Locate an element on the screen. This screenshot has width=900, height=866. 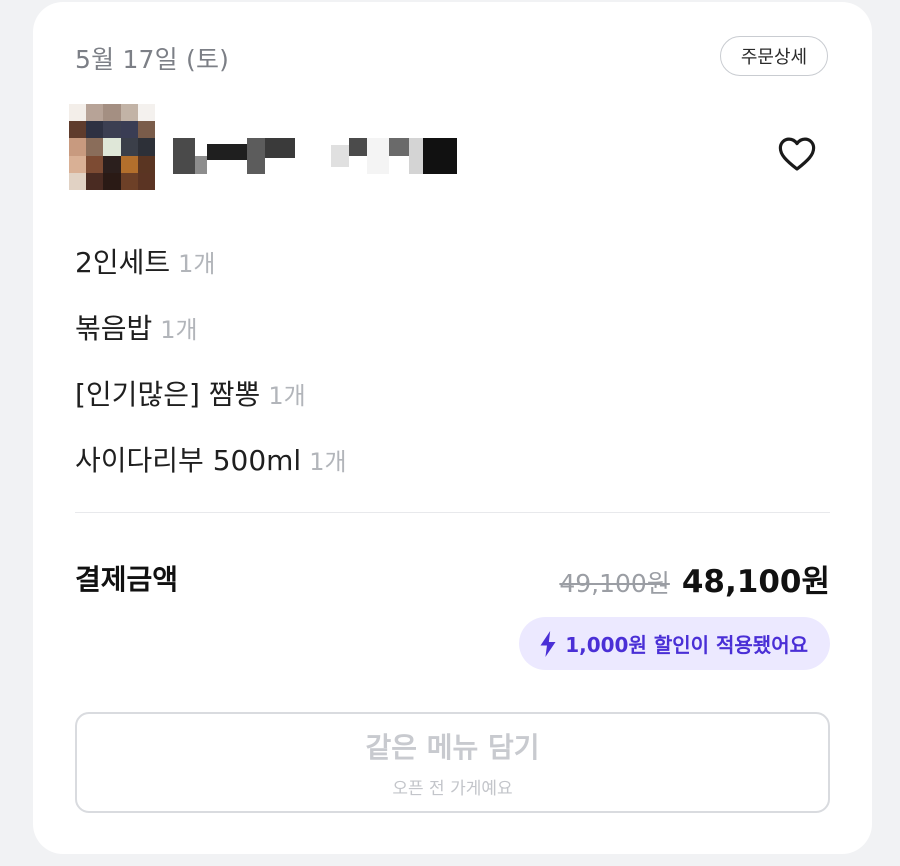
price-group: 49,100원 48,100원 is located at coordinates (694, 578).